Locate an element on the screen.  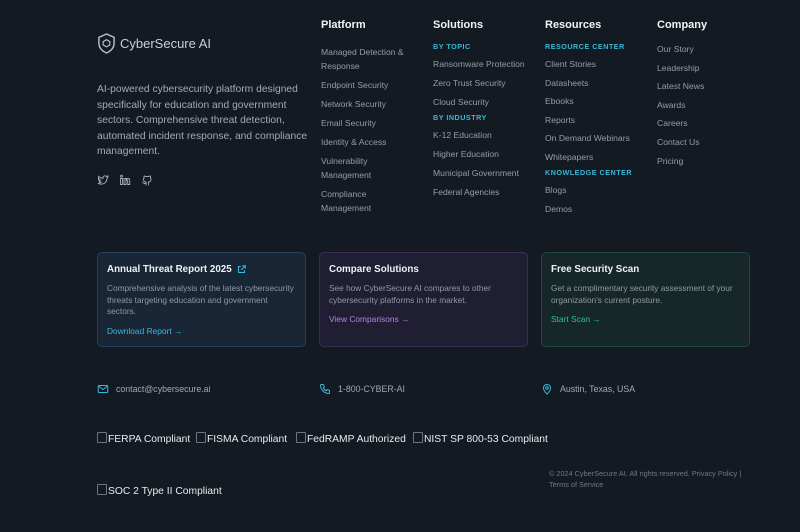
column-heading-company: Company is located at coordinates (682, 25).